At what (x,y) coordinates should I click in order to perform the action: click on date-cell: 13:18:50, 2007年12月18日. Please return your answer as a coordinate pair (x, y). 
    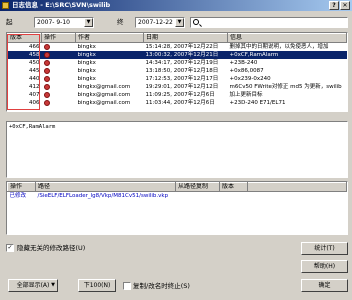
    Looking at the image, I should click on (182, 71).